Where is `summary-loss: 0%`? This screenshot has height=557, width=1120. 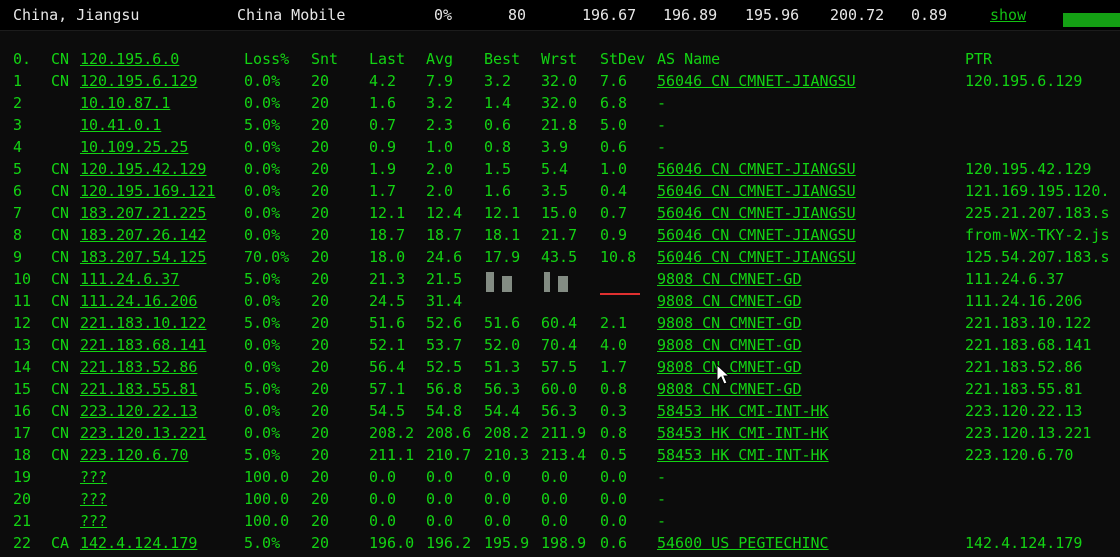 summary-loss: 0% is located at coordinates (443, 15).